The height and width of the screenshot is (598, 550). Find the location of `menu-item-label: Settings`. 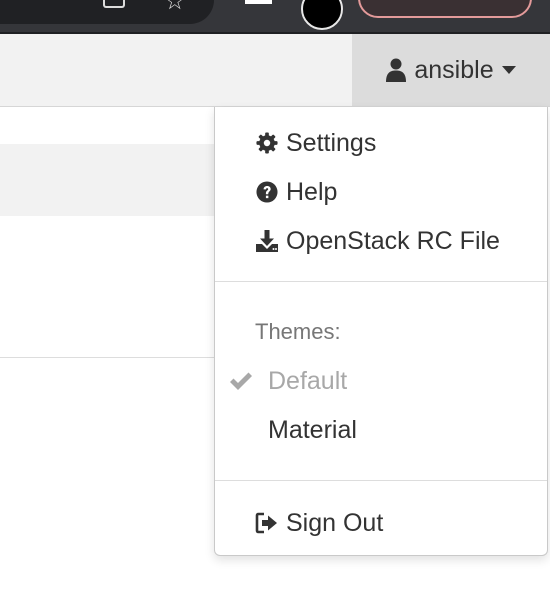

menu-item-label: Settings is located at coordinates (331, 142).